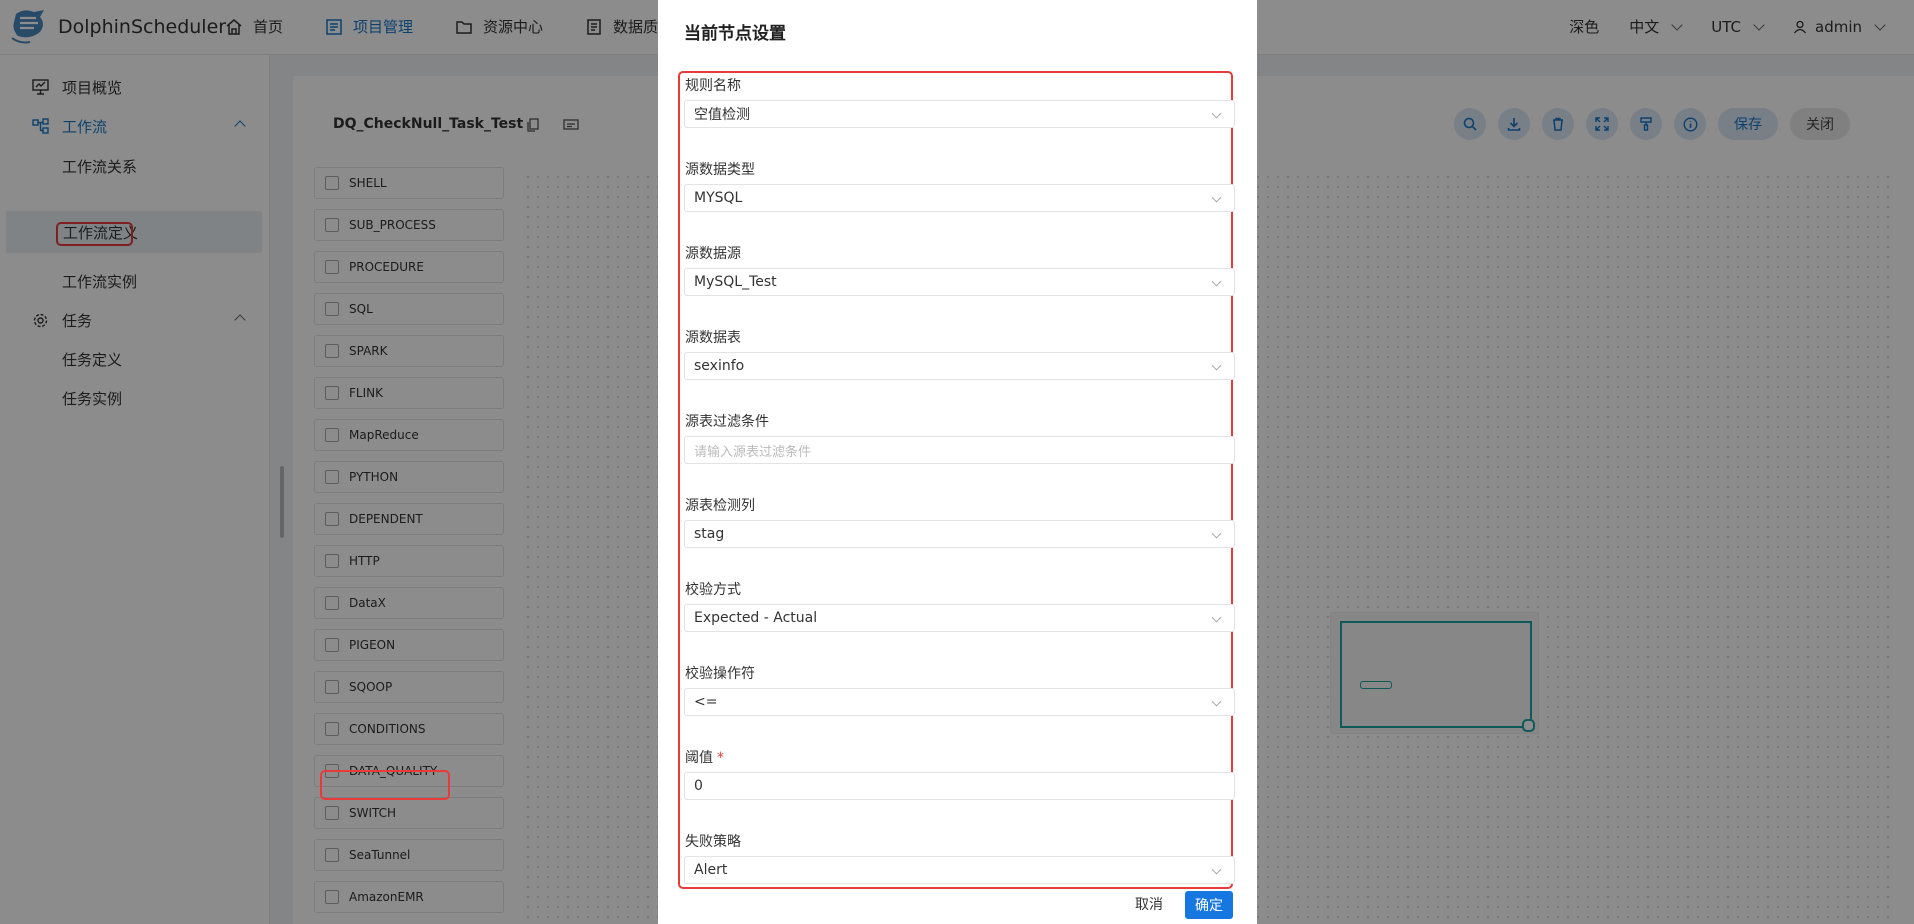 The image size is (1914, 924). I want to click on field-label: 源表过滤条件, so click(727, 421).